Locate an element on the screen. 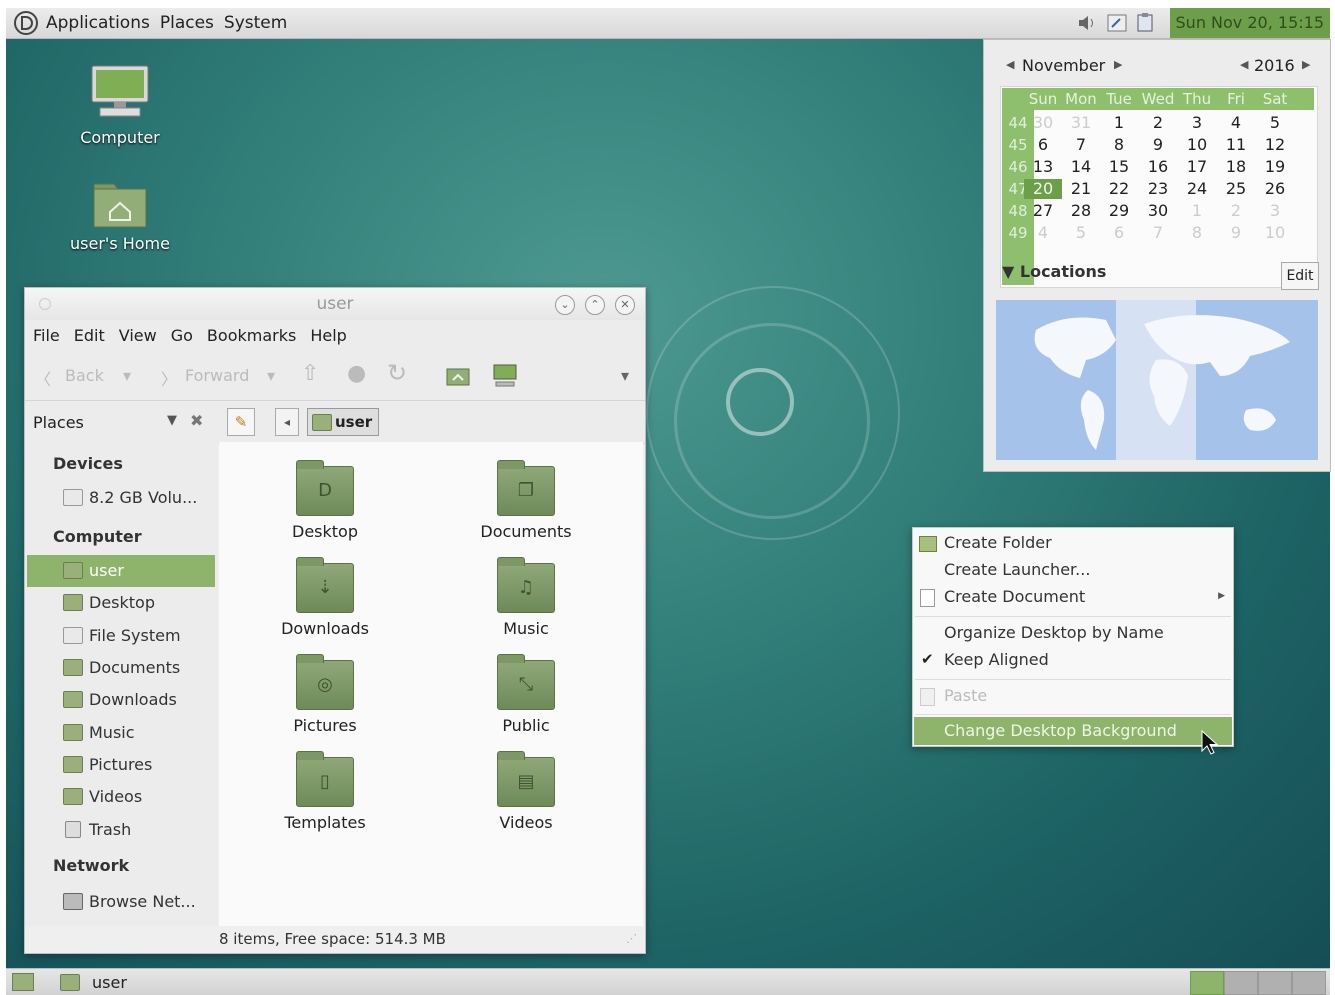 Image resolution: width=1335 pixels, height=995 pixels. edit-location-icon: ✎ is located at coordinates (241, 422).